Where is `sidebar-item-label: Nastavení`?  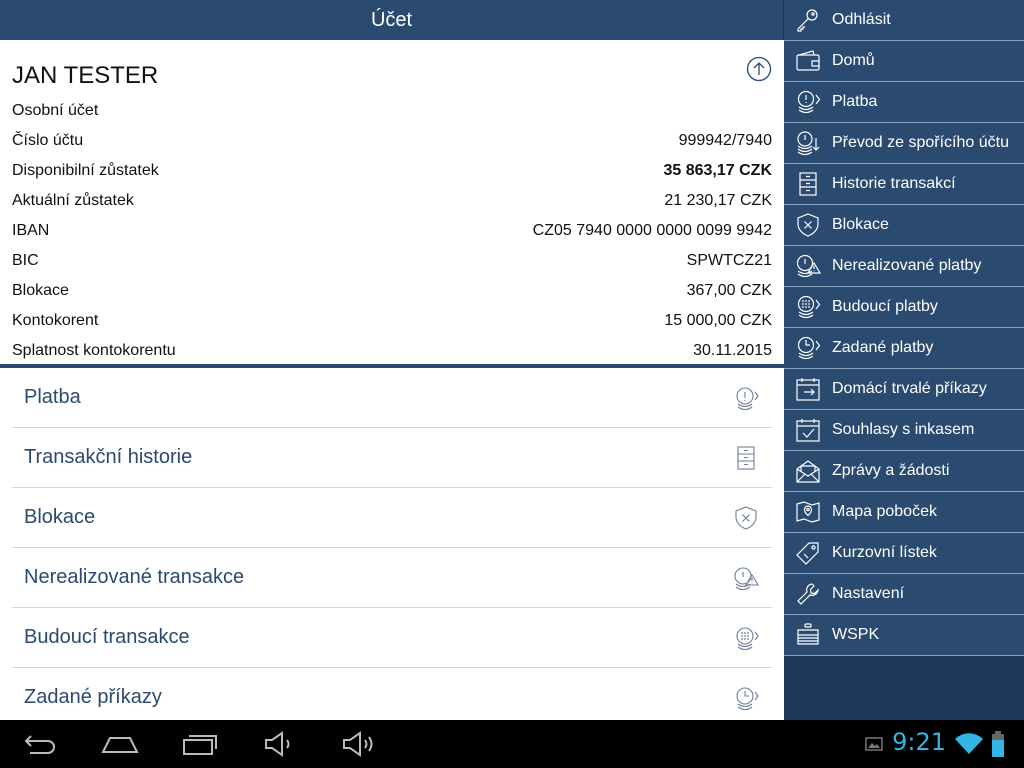
sidebar-item-label: Nastavení is located at coordinates (868, 593).